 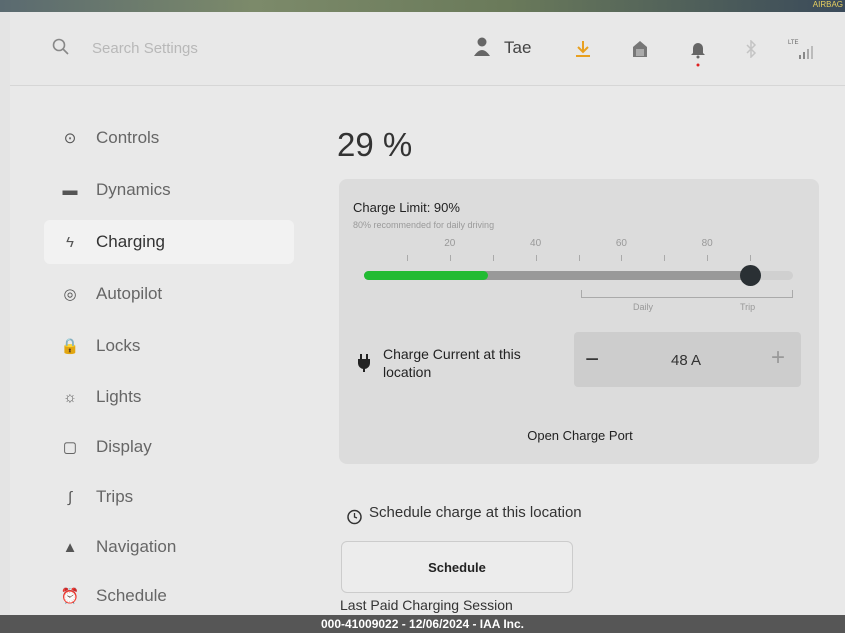 What do you see at coordinates (751, 275) in the screenshot?
I see `charge-limit-handle` at bounding box center [751, 275].